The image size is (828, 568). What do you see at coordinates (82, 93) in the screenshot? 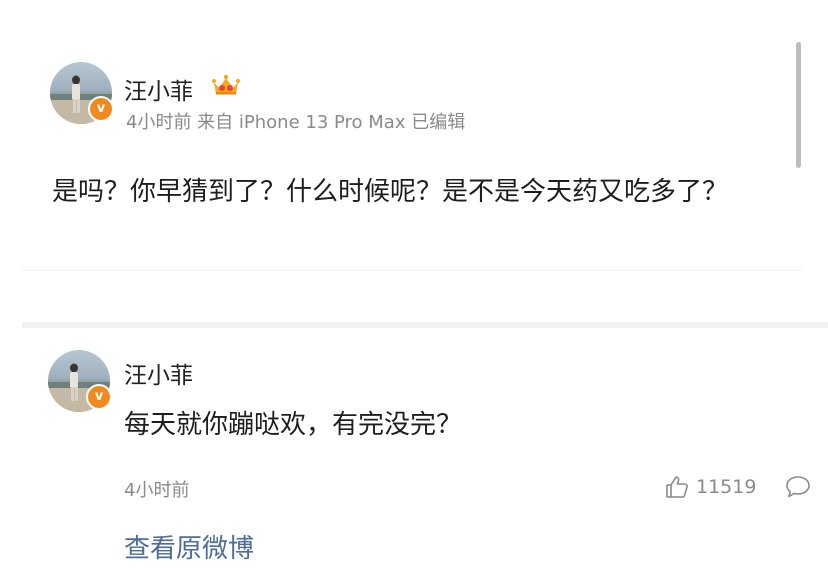
I see `post-author-avatar: v` at bounding box center [82, 93].